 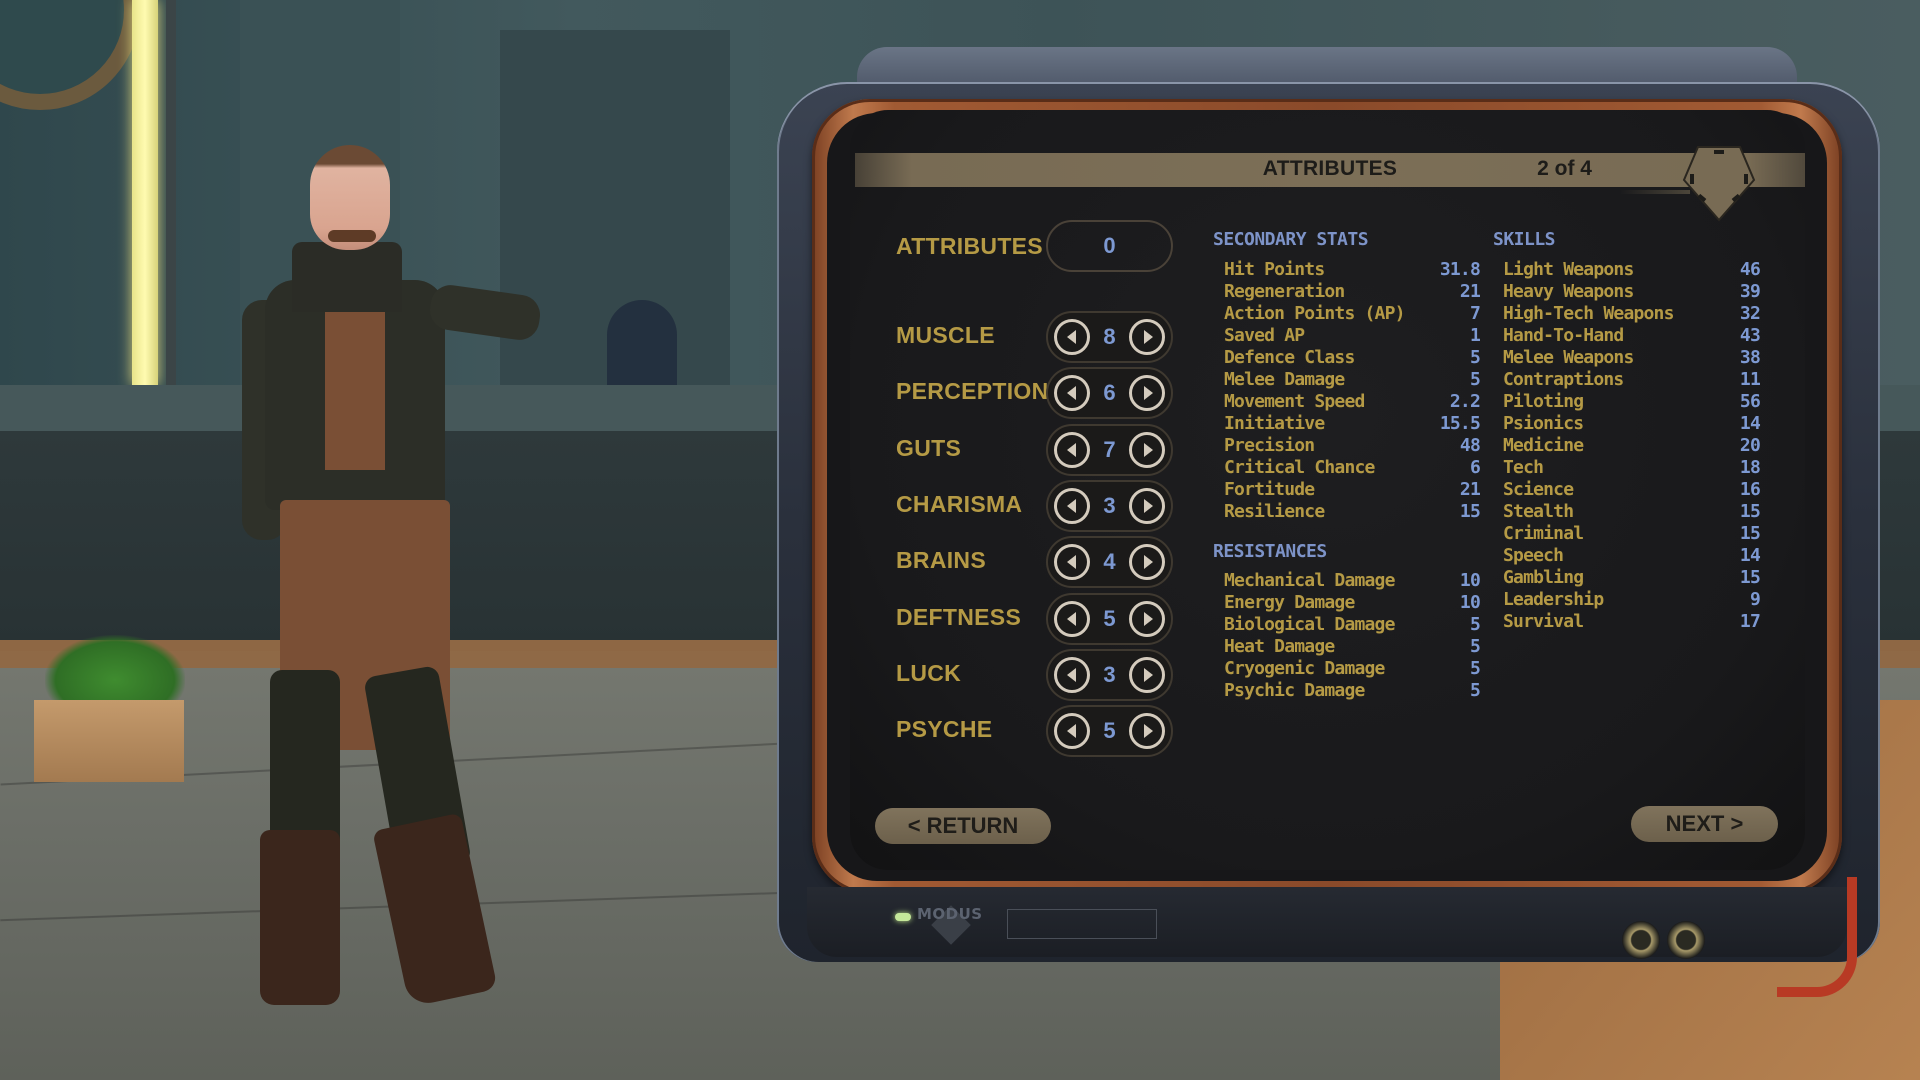 What do you see at coordinates (1352, 335) in the screenshot?
I see `secondary-stat-row: Saved AP 1` at bounding box center [1352, 335].